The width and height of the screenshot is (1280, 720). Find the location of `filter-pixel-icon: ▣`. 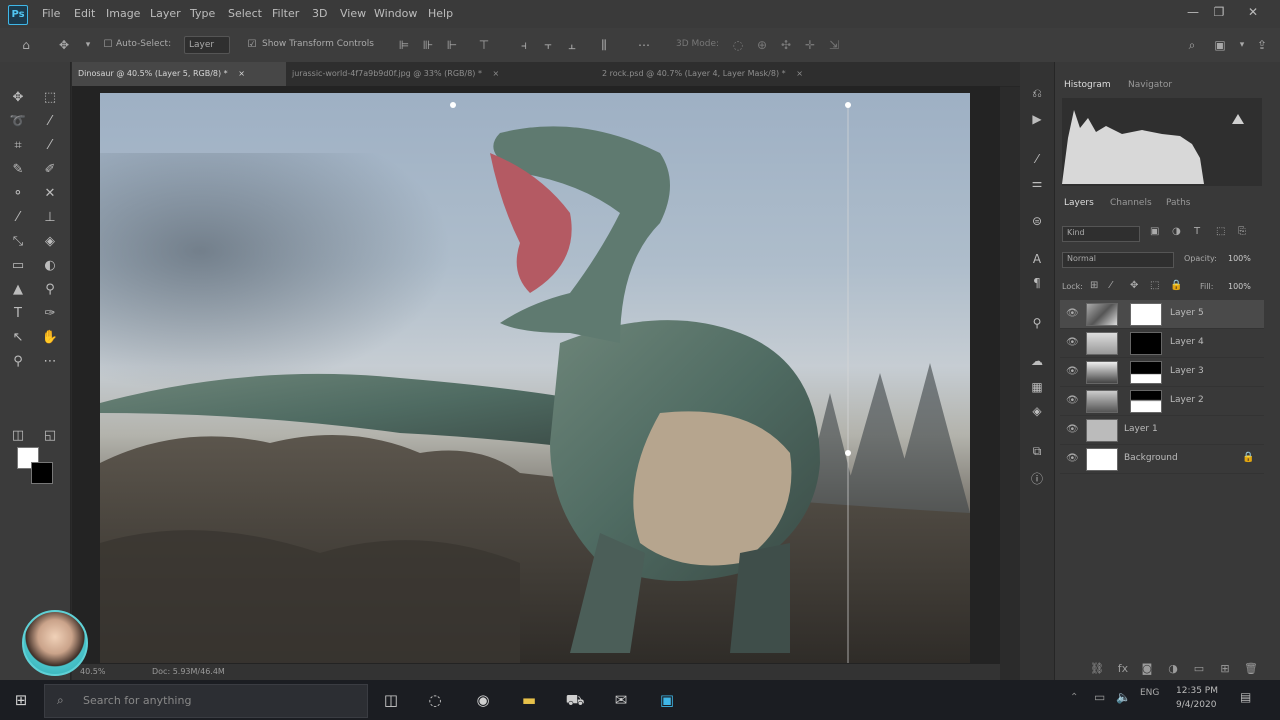

filter-pixel-icon: ▣ is located at coordinates (1154, 231).